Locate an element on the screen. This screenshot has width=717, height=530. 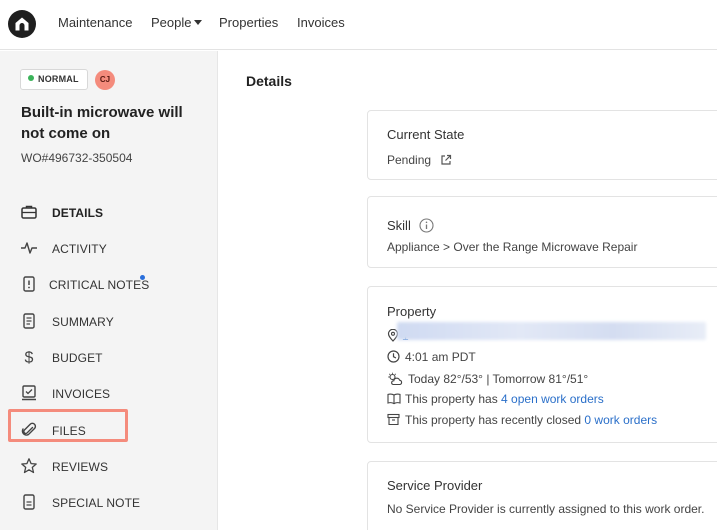
activity-icon is located at coordinates (29, 248).